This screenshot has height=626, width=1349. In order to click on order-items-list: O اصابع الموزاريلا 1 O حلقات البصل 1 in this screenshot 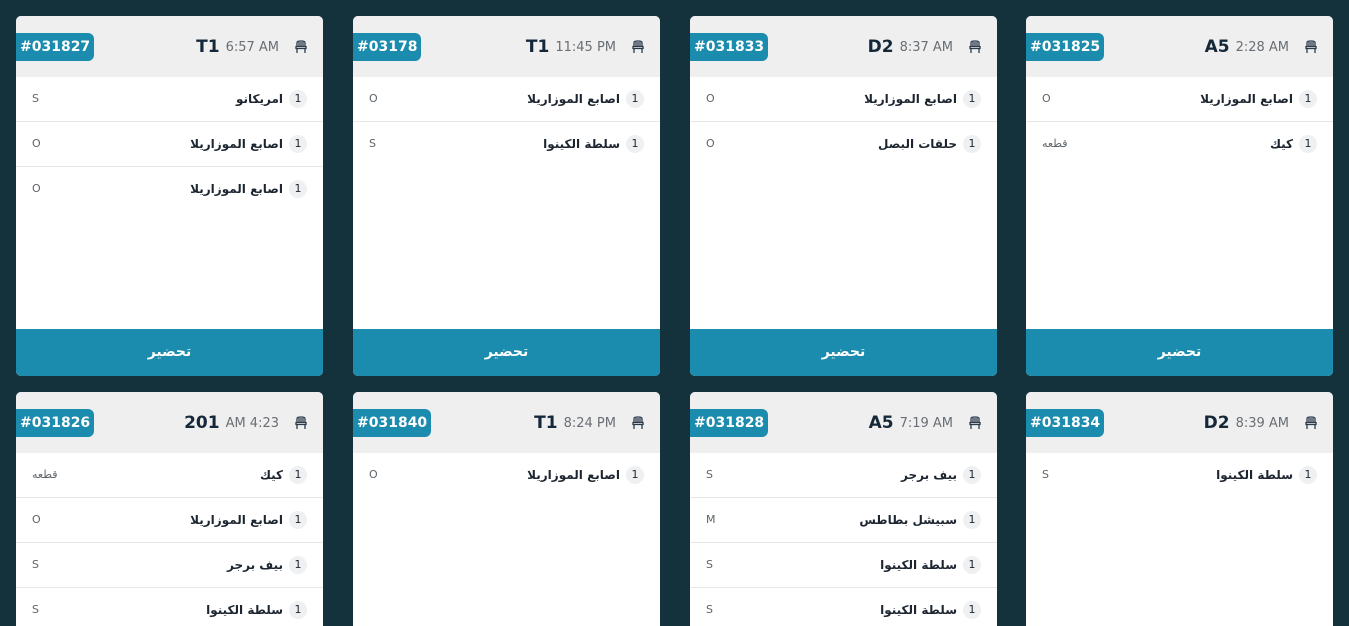, I will do `click(843, 121)`.